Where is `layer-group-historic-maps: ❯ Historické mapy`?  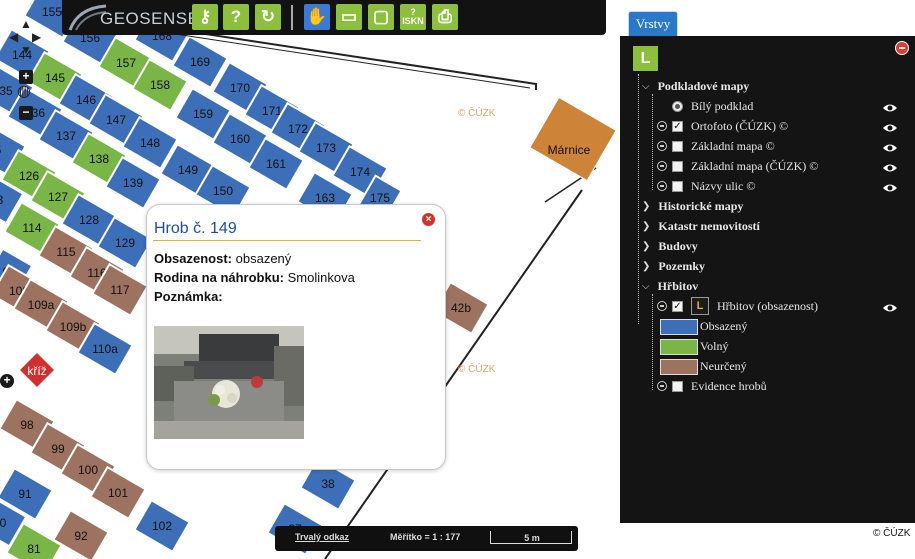 layer-group-historic-maps: ❯ Historické mapy is located at coordinates (692, 206).